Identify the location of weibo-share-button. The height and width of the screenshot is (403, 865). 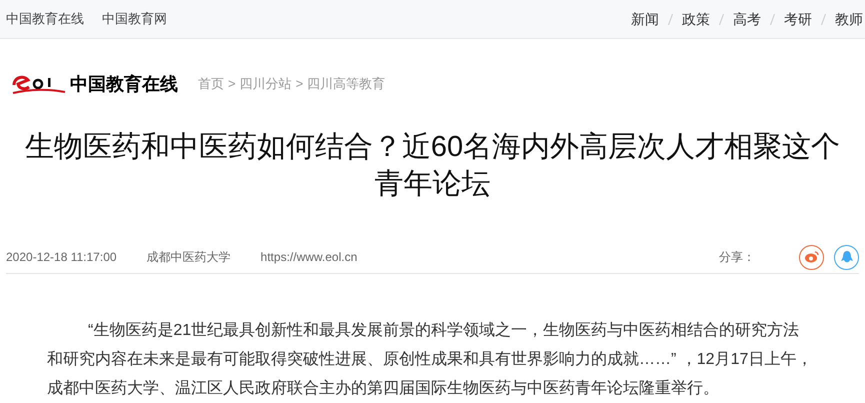
(811, 257).